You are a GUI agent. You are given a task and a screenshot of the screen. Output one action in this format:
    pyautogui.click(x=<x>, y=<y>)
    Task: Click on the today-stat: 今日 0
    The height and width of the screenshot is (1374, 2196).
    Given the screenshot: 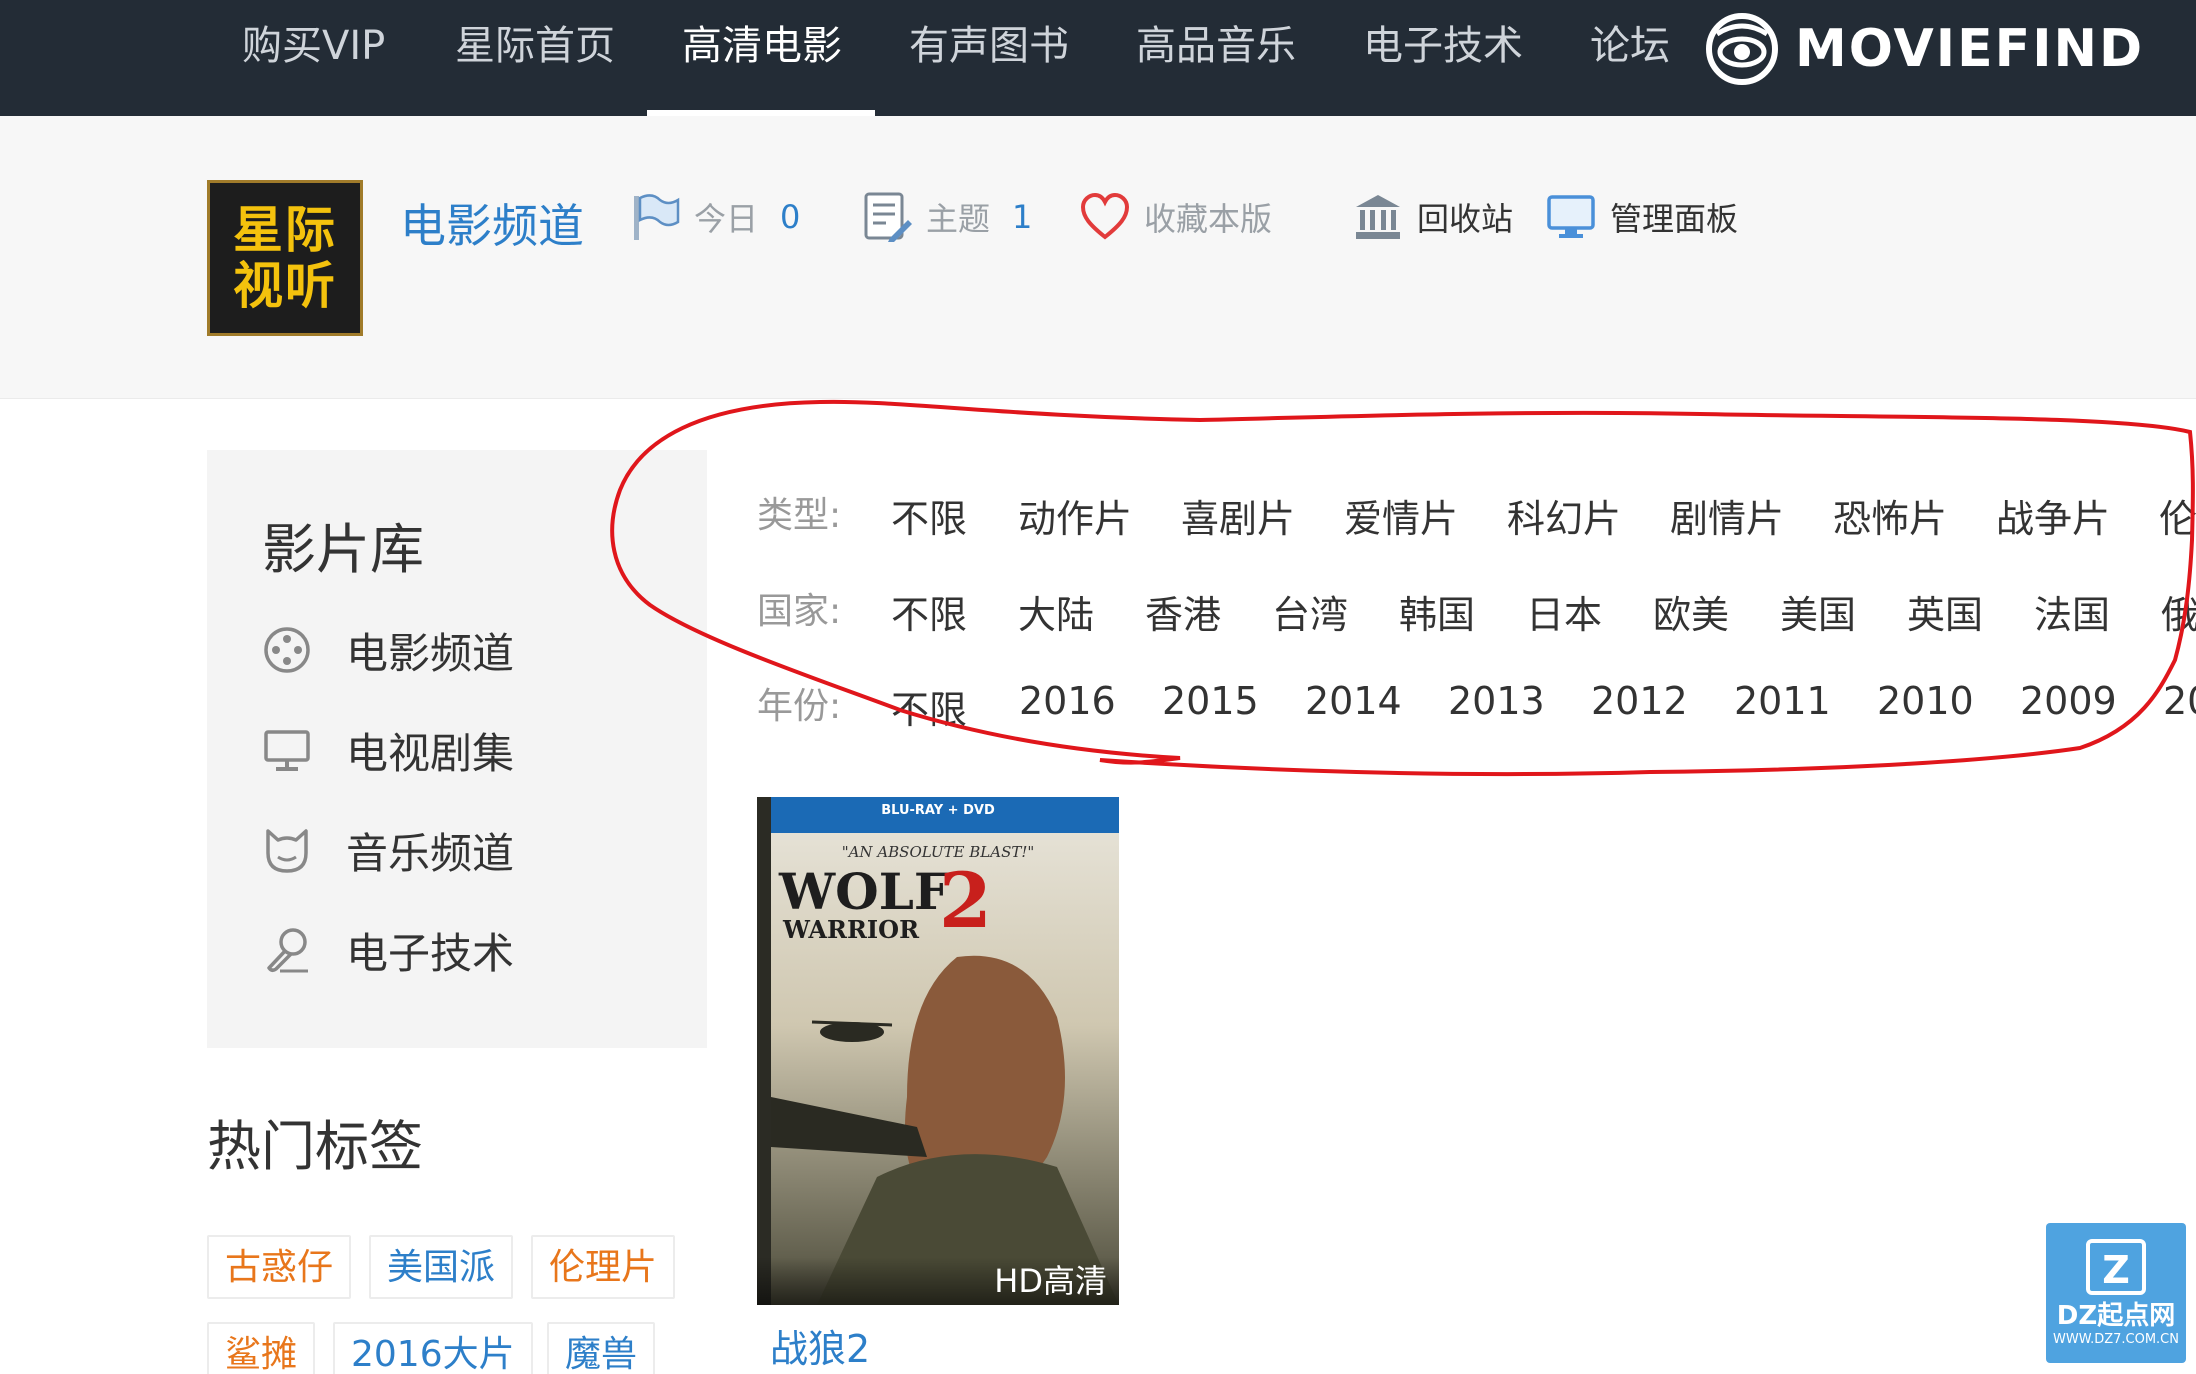 What is the action you would take?
    pyautogui.click(x=715, y=217)
    